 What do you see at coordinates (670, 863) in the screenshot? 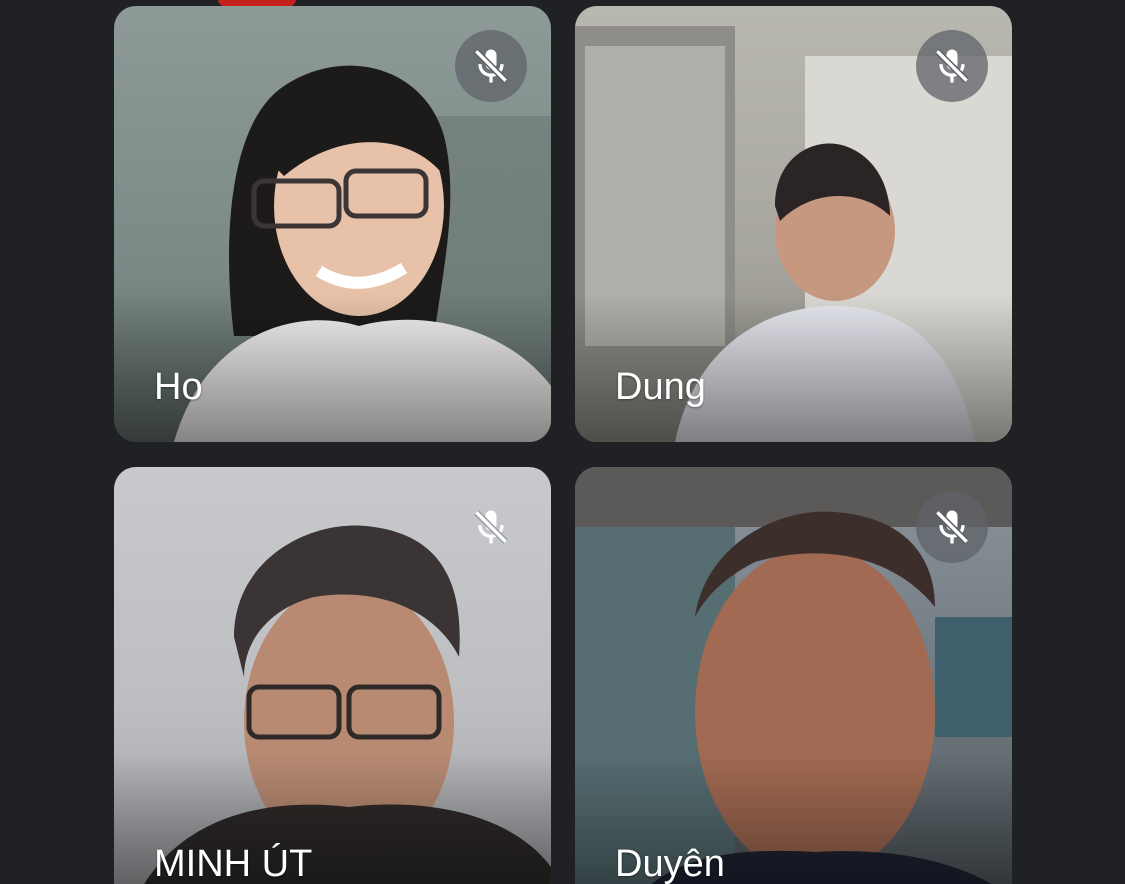
I see `participant-name: Duyên` at bounding box center [670, 863].